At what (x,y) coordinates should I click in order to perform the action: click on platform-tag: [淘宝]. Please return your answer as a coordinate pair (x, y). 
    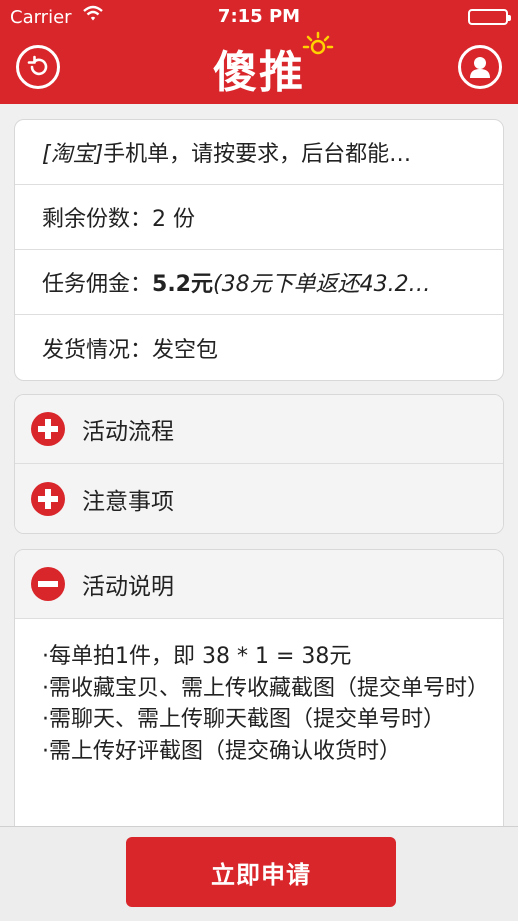
    Looking at the image, I should click on (73, 154).